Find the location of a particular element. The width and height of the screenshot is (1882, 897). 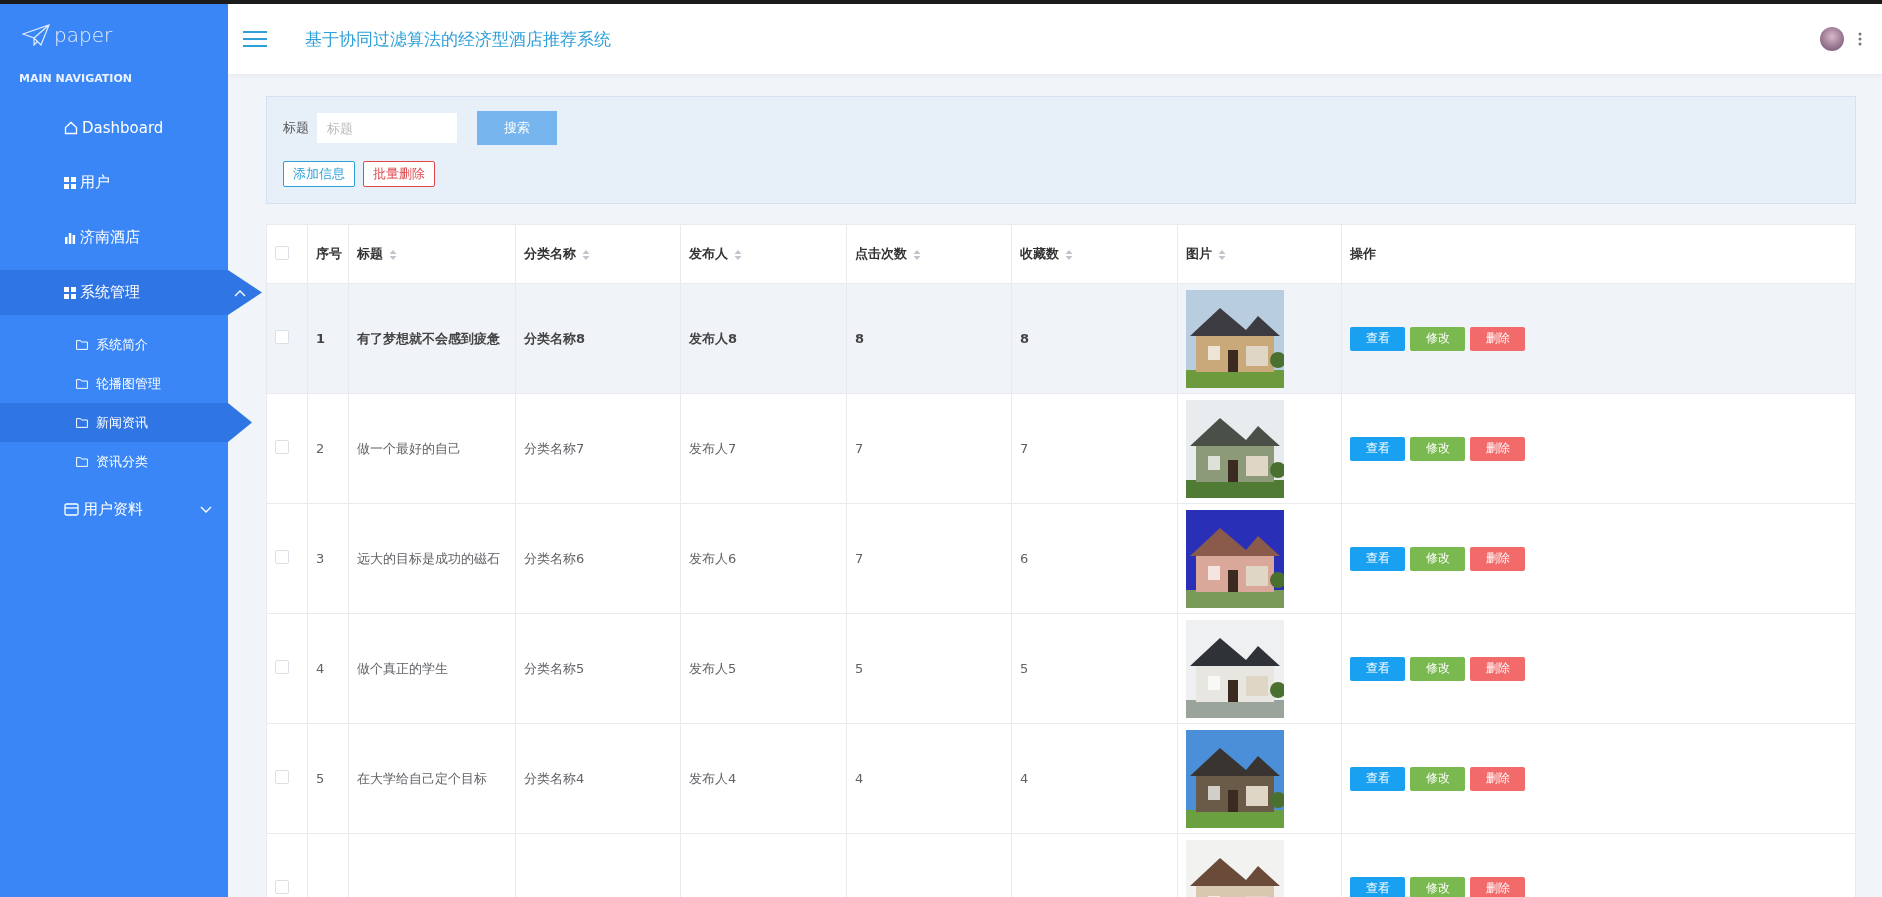

column-header: 序号 is located at coordinates (329, 253).